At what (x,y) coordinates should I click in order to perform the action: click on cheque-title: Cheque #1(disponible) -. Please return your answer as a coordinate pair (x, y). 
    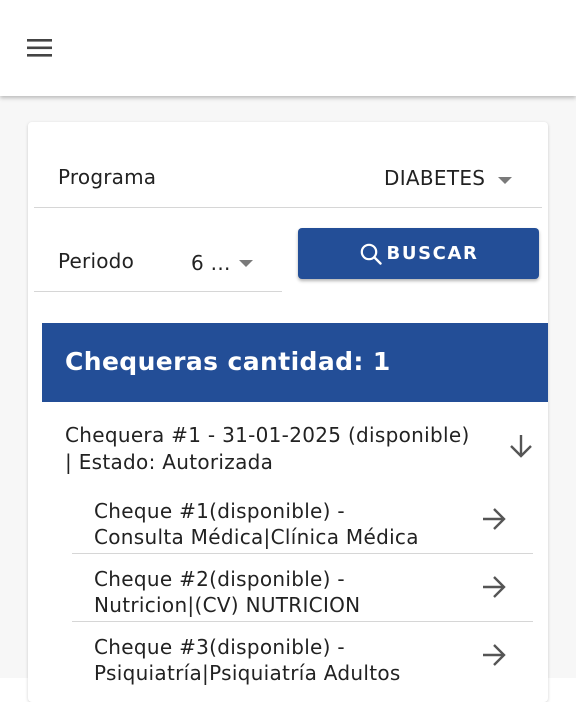
    Looking at the image, I should click on (219, 511).